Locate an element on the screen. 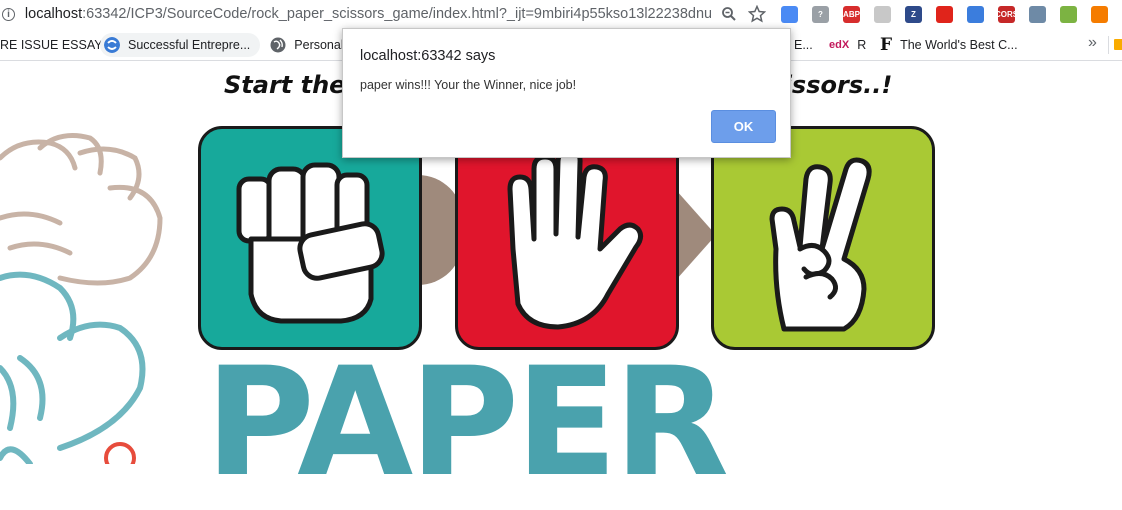  extensions-toolbar: ? ABP Z CORS is located at coordinates (951, 14).